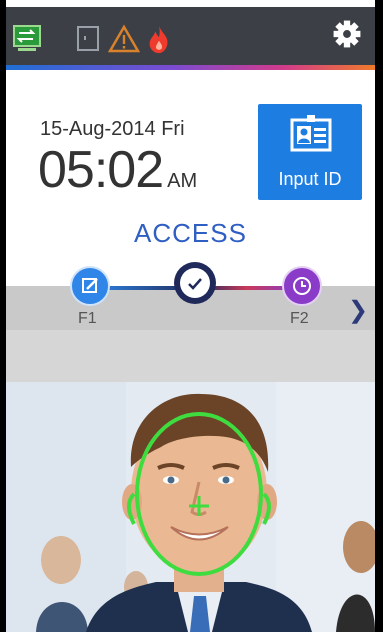 The width and height of the screenshot is (383, 632). I want to click on accent-divider, so click(190, 67).